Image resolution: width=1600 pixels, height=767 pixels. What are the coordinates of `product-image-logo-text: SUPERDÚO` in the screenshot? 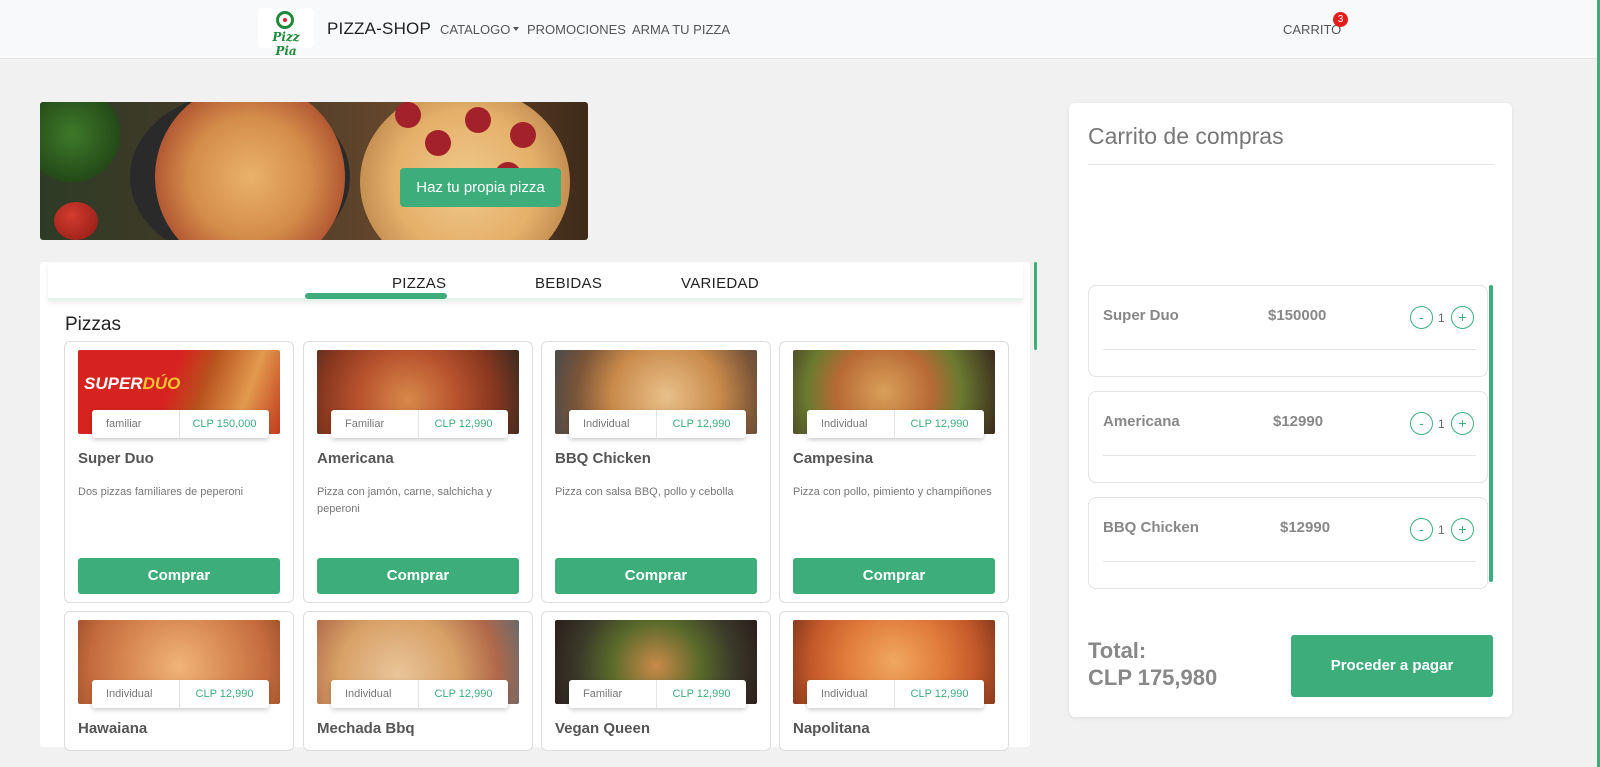 It's located at (132, 383).